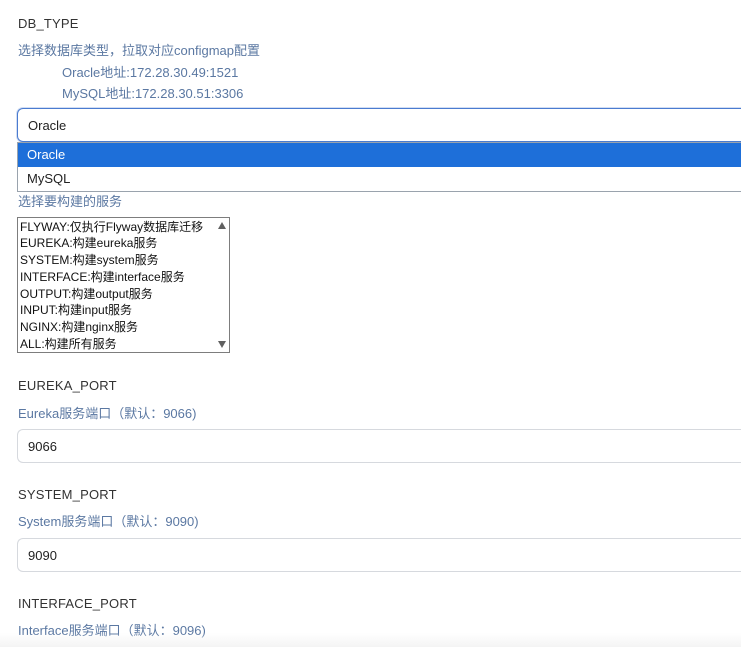  What do you see at coordinates (42, 555) in the screenshot?
I see `system-port-value: 9090` at bounding box center [42, 555].